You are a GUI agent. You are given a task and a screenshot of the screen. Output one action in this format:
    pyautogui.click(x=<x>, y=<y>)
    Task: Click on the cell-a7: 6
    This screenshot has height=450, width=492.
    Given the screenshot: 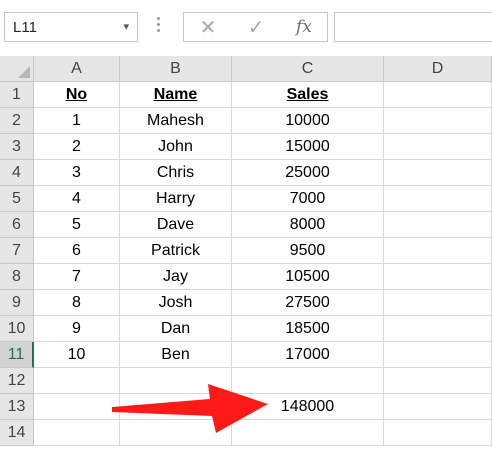 What is the action you would take?
    pyautogui.click(x=77, y=251)
    